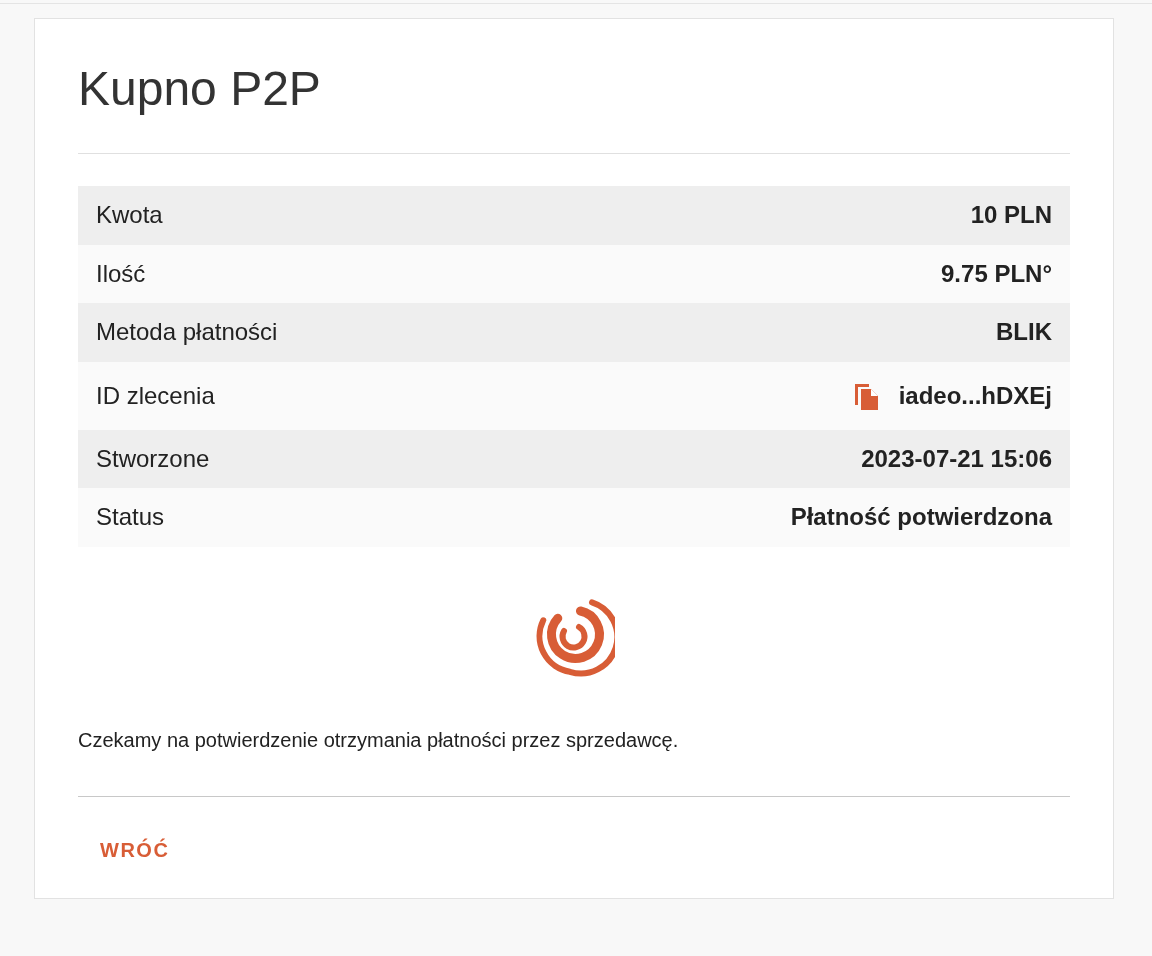 The image size is (1152, 956). Describe the element at coordinates (996, 273) in the screenshot. I see `row-value: 9.75 PLN°` at that location.